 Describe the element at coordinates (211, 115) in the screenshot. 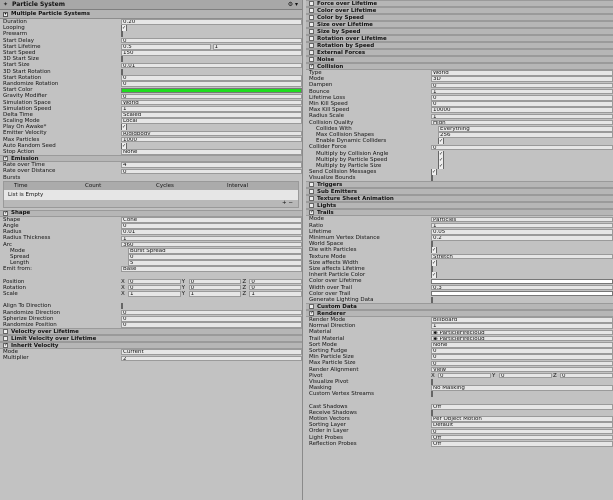

I see `delta-time-field: Scaled` at that location.